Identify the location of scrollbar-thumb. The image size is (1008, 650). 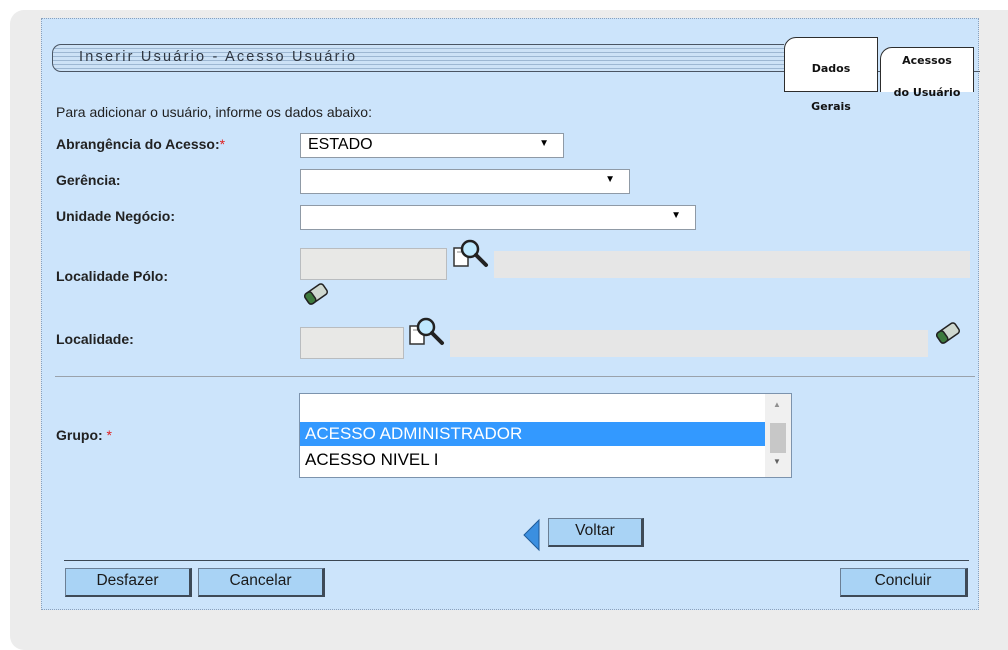
(778, 438).